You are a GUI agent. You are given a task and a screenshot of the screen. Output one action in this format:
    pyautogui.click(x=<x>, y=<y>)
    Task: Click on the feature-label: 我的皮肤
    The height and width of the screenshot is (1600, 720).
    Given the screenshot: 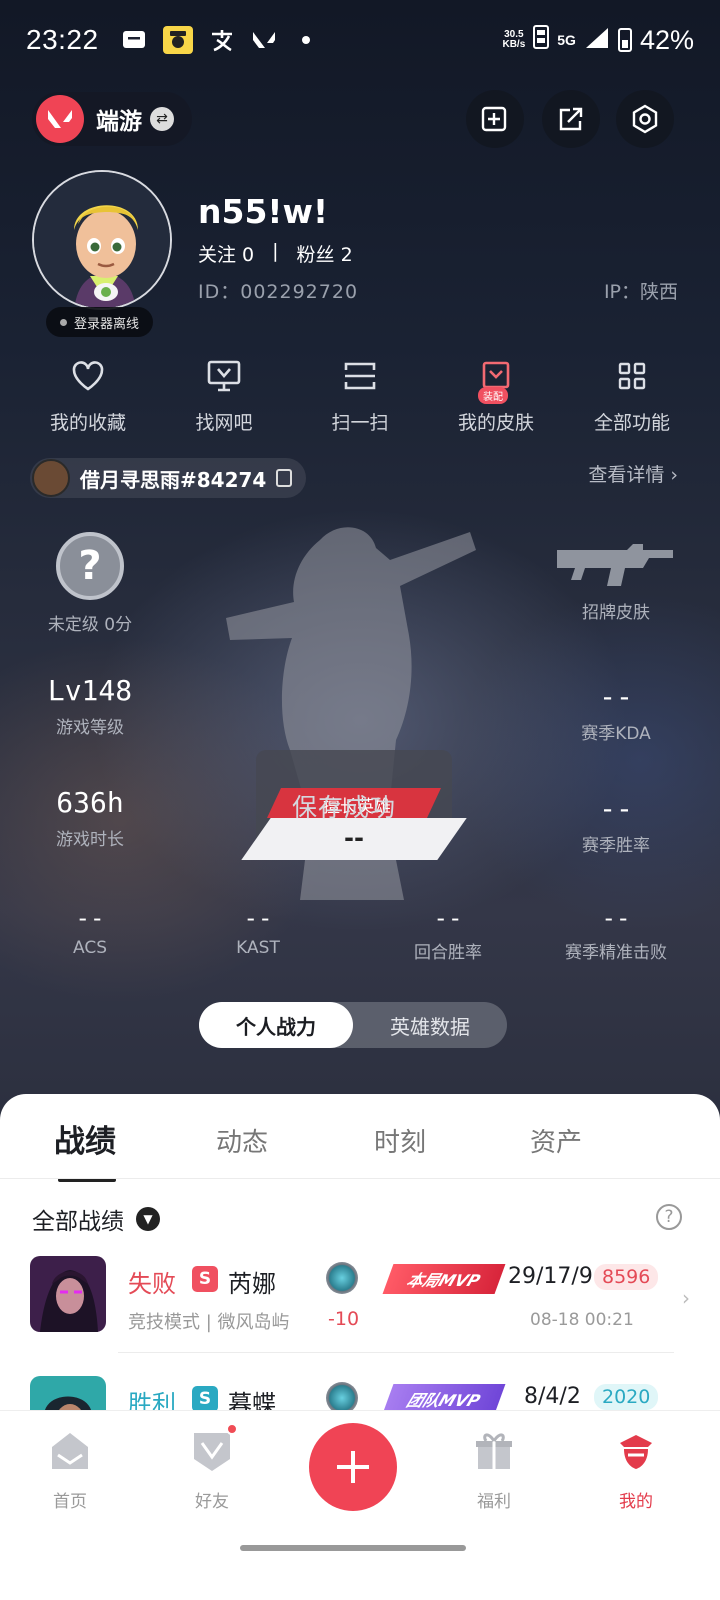 What is the action you would take?
    pyautogui.click(x=495, y=423)
    